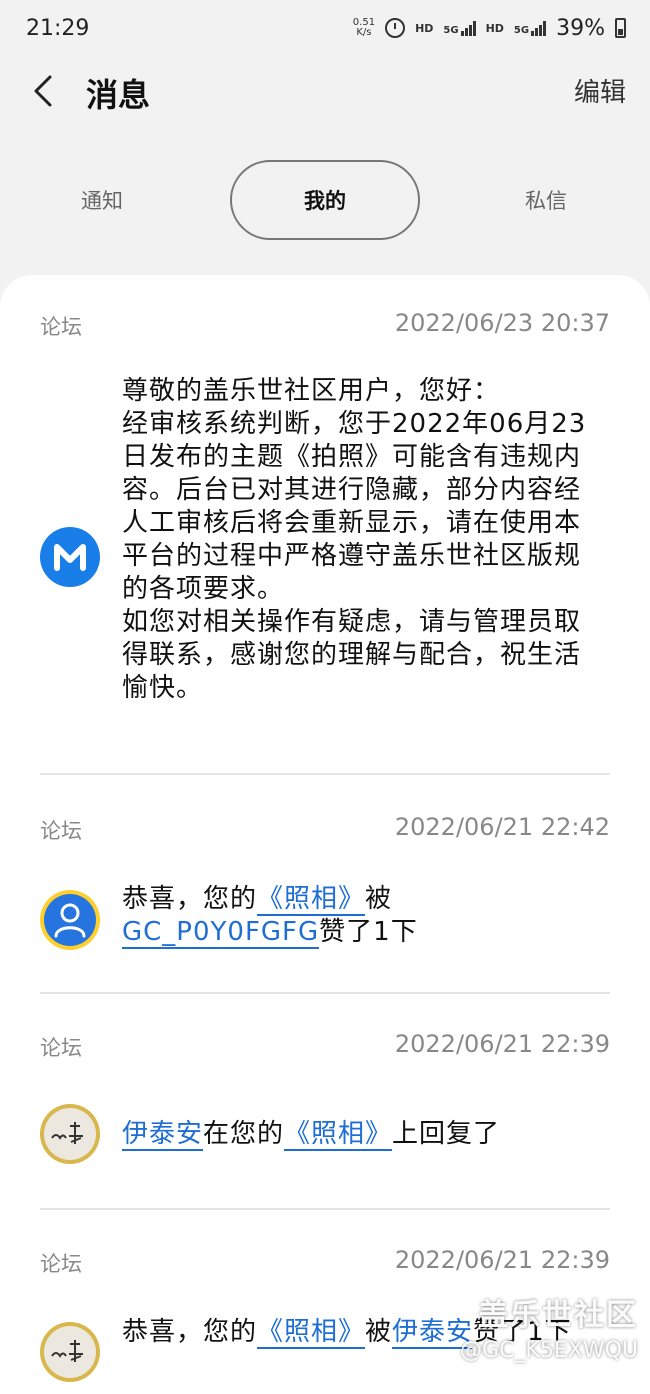  Describe the element at coordinates (325, 28) in the screenshot. I see `status-bar: 21:29 0.51 K/s HD 5G HD 5G 39%` at that location.